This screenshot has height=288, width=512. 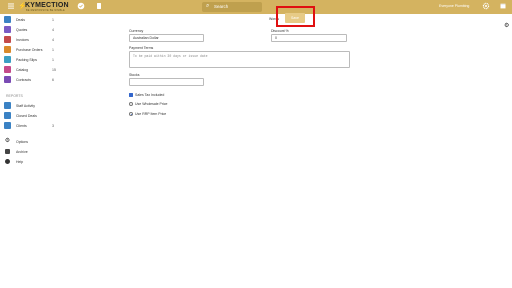 I want to click on stocks-field, so click(x=166, y=82).